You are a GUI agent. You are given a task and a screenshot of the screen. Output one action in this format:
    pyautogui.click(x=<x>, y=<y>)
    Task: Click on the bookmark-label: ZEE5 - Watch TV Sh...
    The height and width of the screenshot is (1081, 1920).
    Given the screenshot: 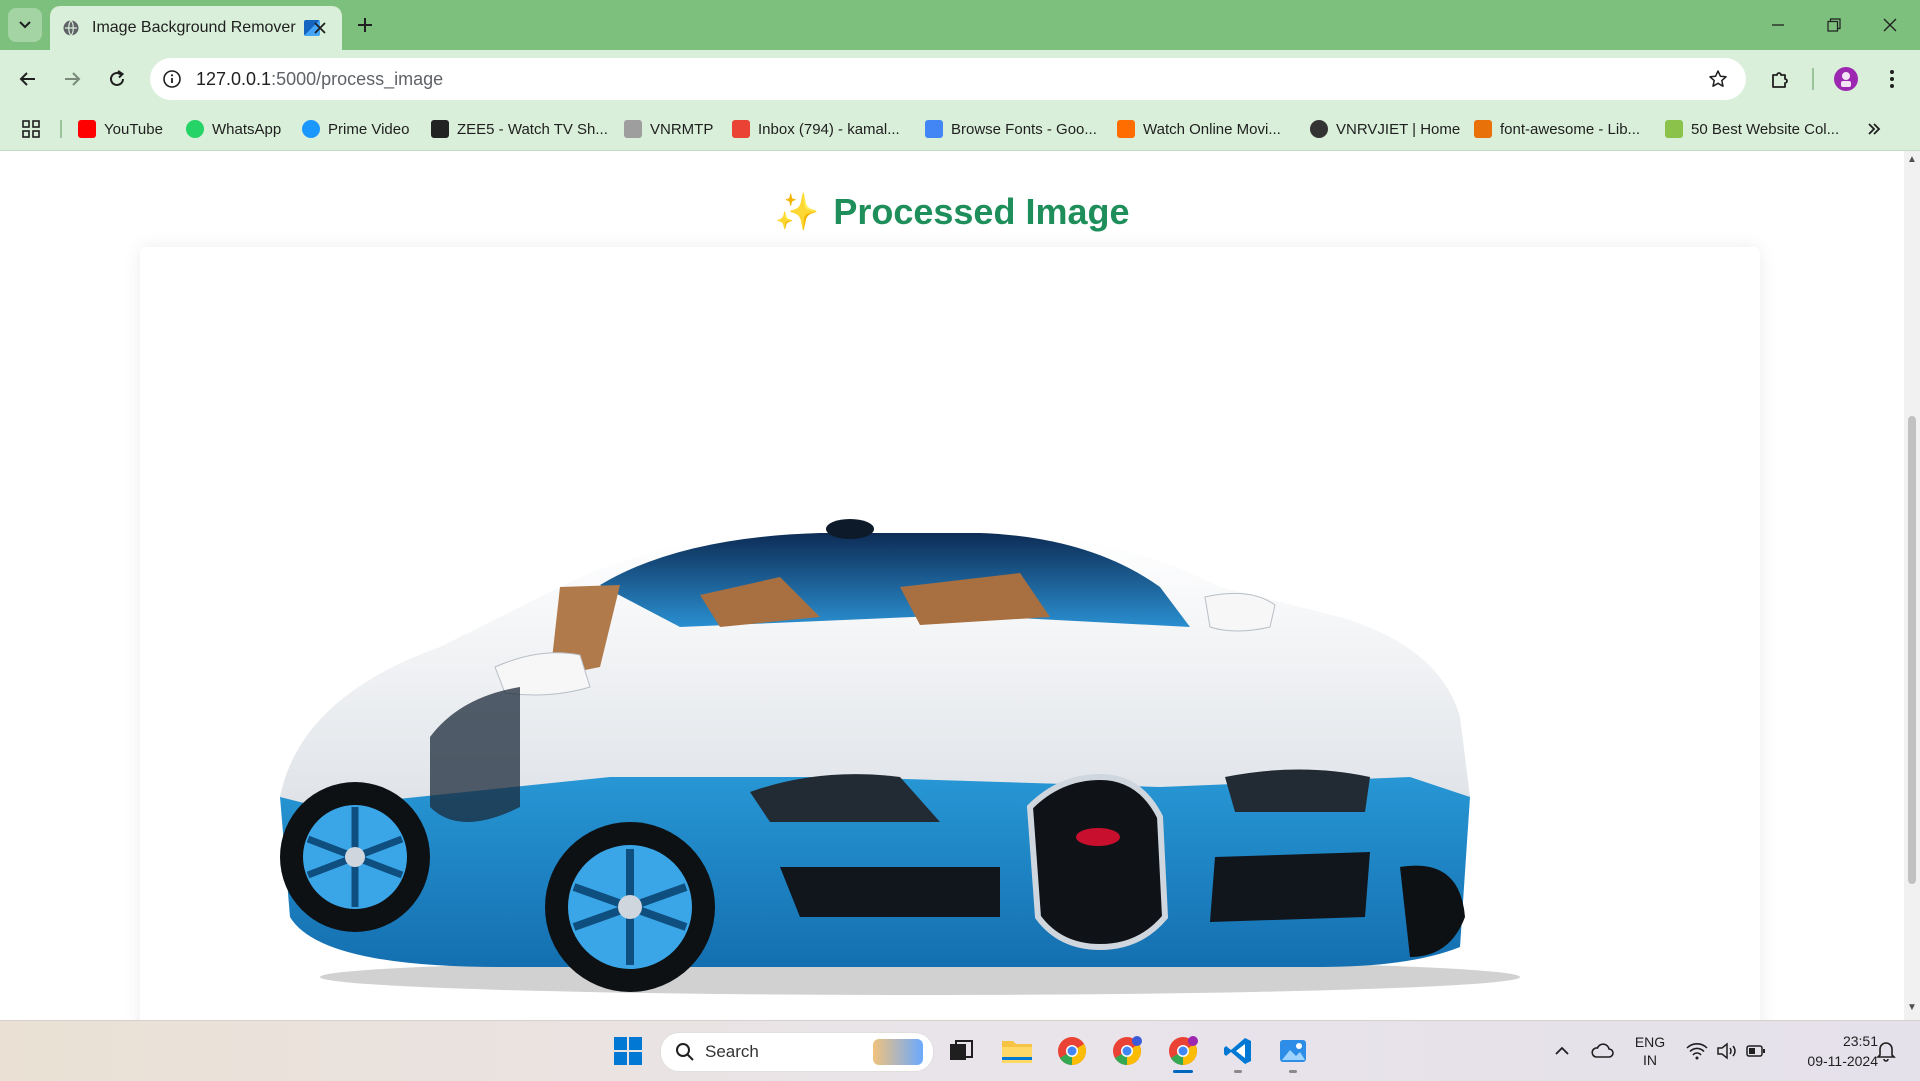 What is the action you would take?
    pyautogui.click(x=532, y=129)
    